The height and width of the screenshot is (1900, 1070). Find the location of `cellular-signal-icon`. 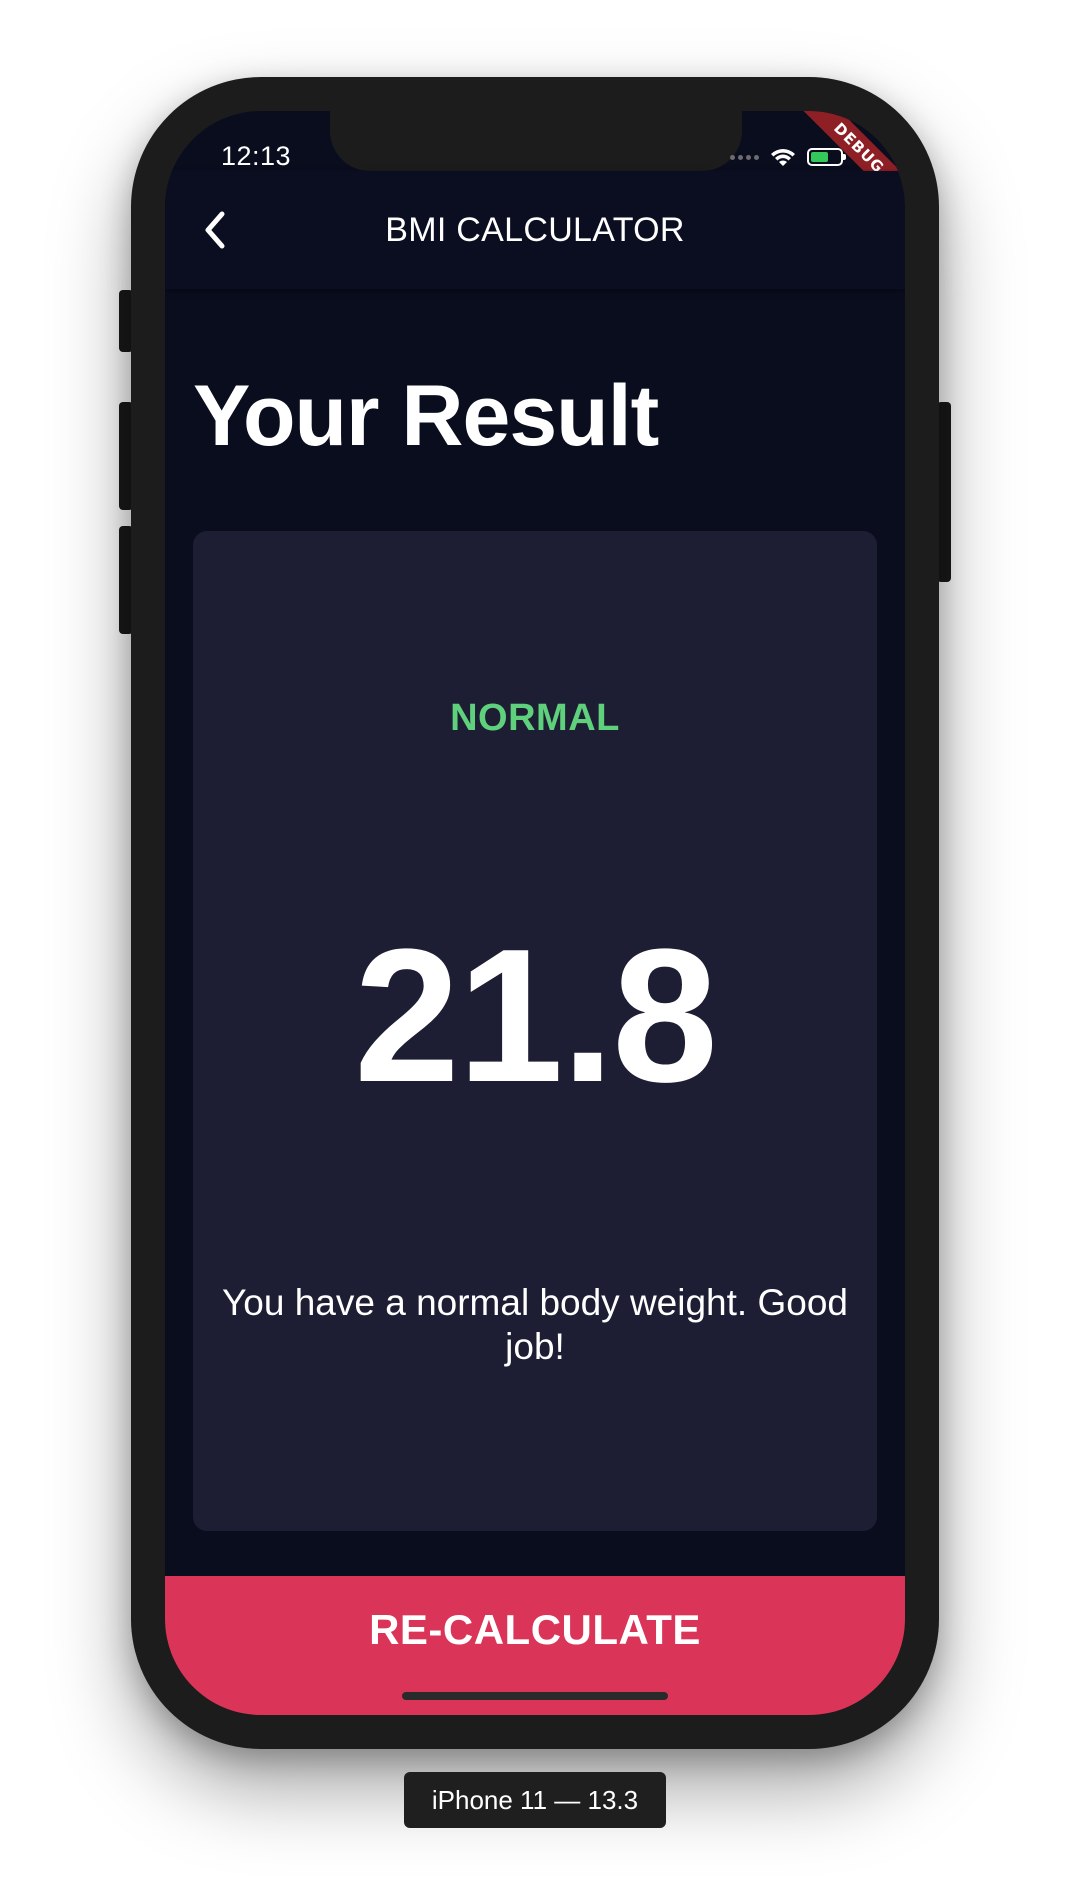

cellular-signal-icon is located at coordinates (744, 157).